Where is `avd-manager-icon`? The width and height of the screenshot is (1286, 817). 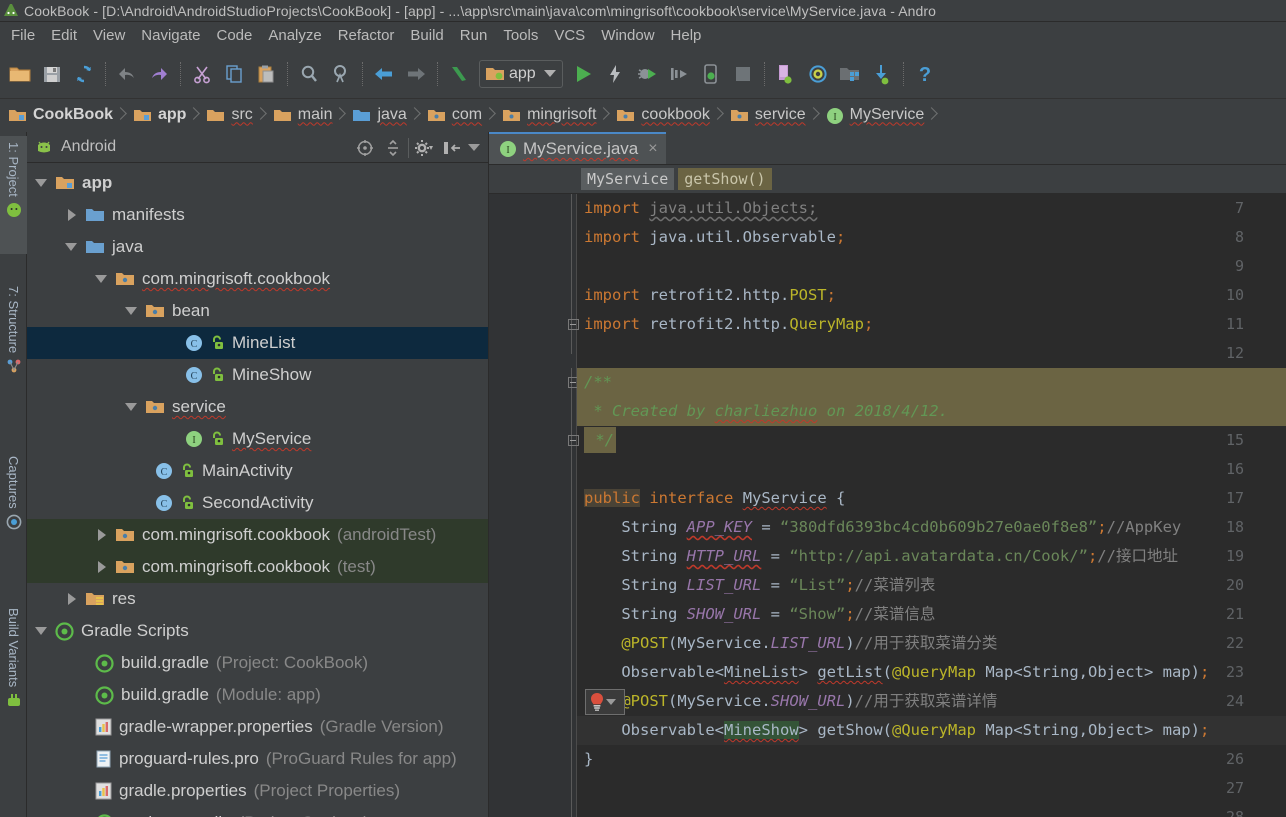
avd-manager-icon is located at coordinates (786, 74).